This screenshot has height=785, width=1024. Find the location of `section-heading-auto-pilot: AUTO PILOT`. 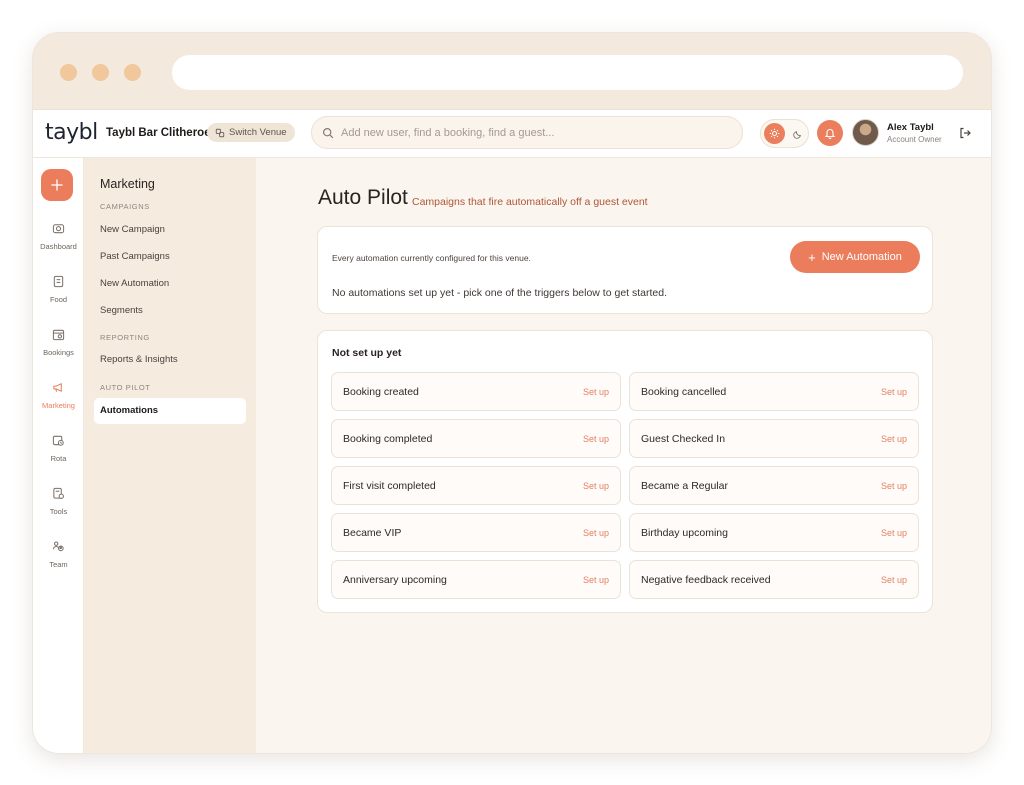

section-heading-auto-pilot: AUTO PILOT is located at coordinates (125, 387).